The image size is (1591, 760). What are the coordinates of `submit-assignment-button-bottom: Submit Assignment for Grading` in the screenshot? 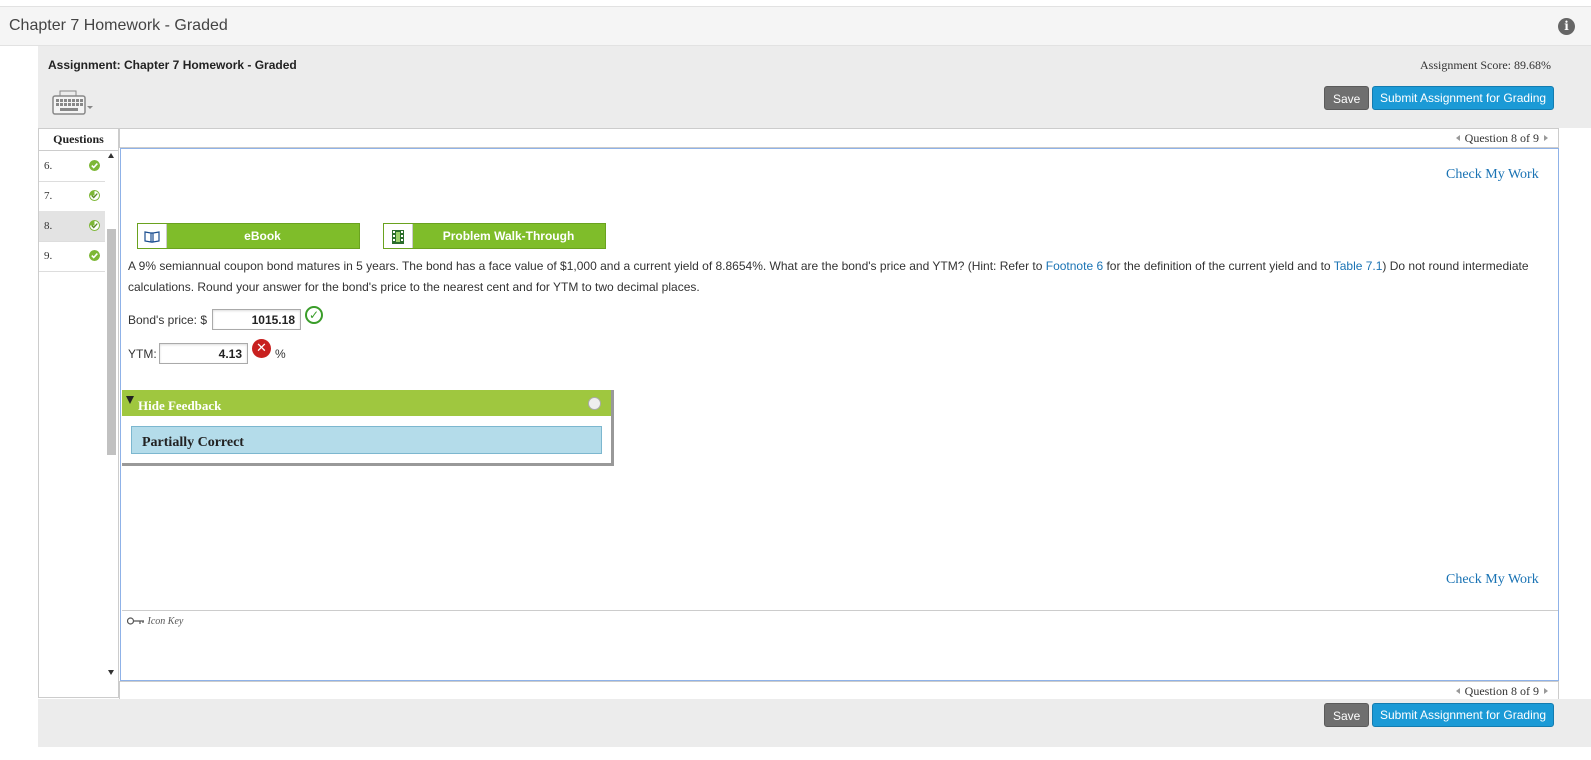 It's located at (1463, 715).